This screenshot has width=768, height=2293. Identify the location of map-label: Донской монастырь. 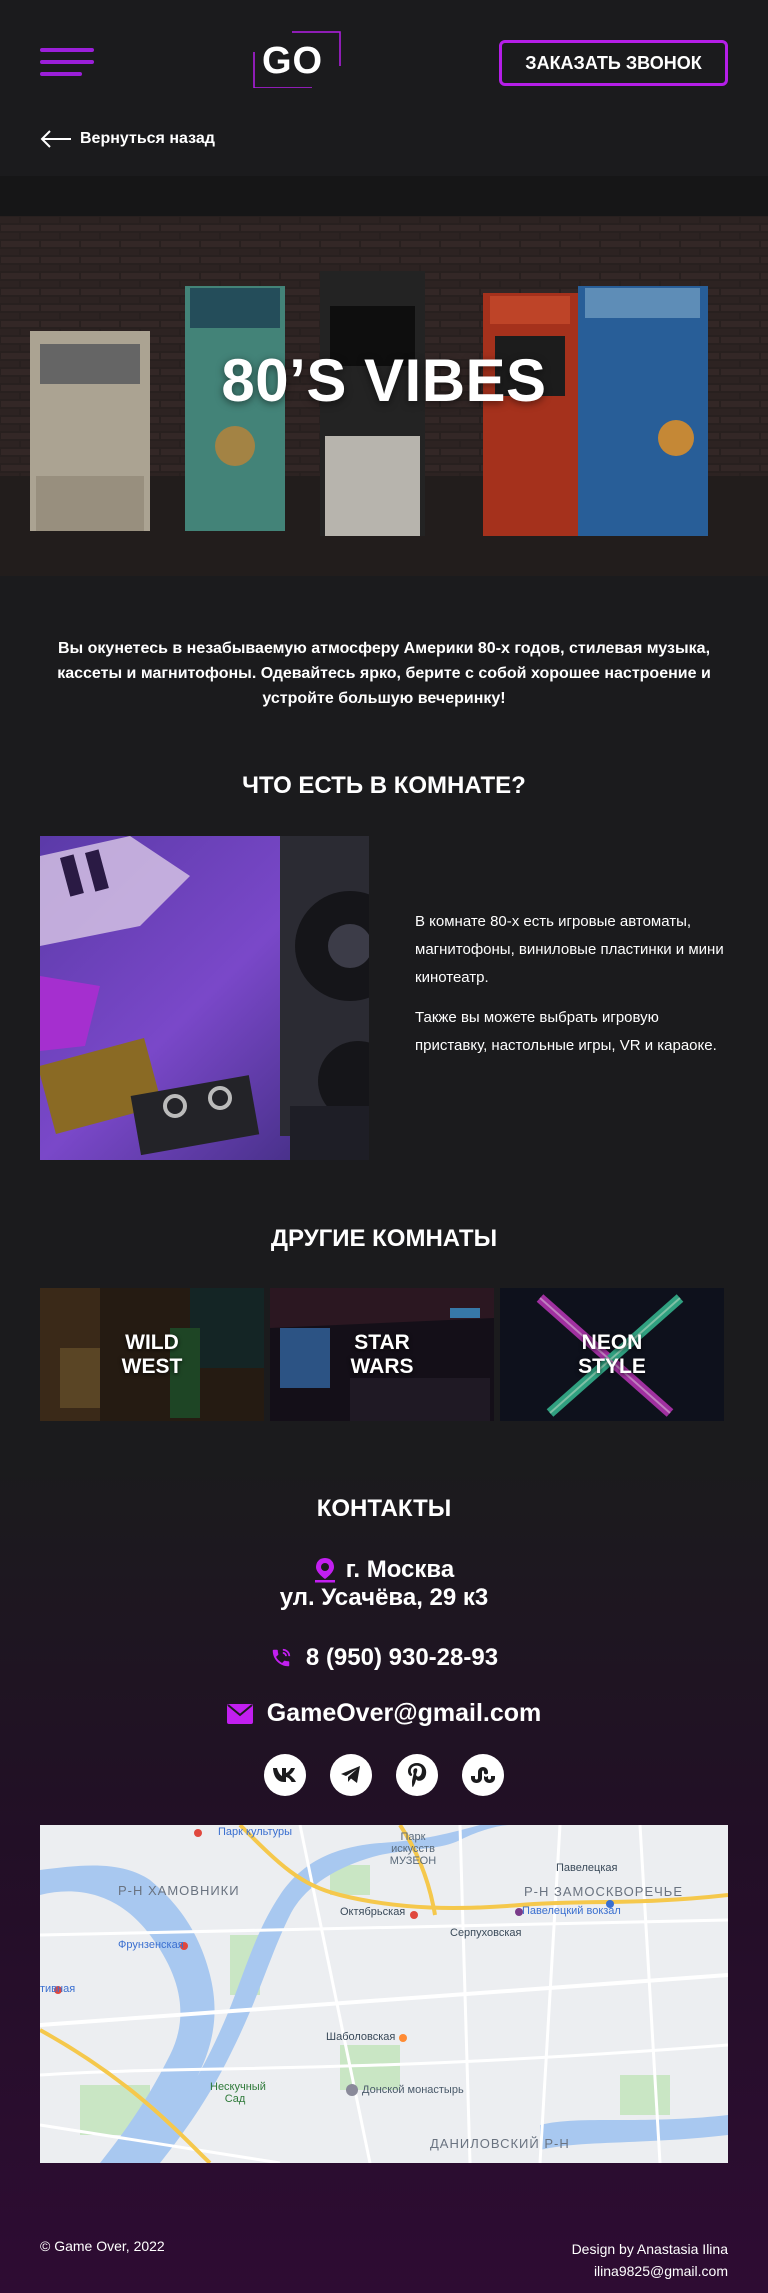
(413, 2090).